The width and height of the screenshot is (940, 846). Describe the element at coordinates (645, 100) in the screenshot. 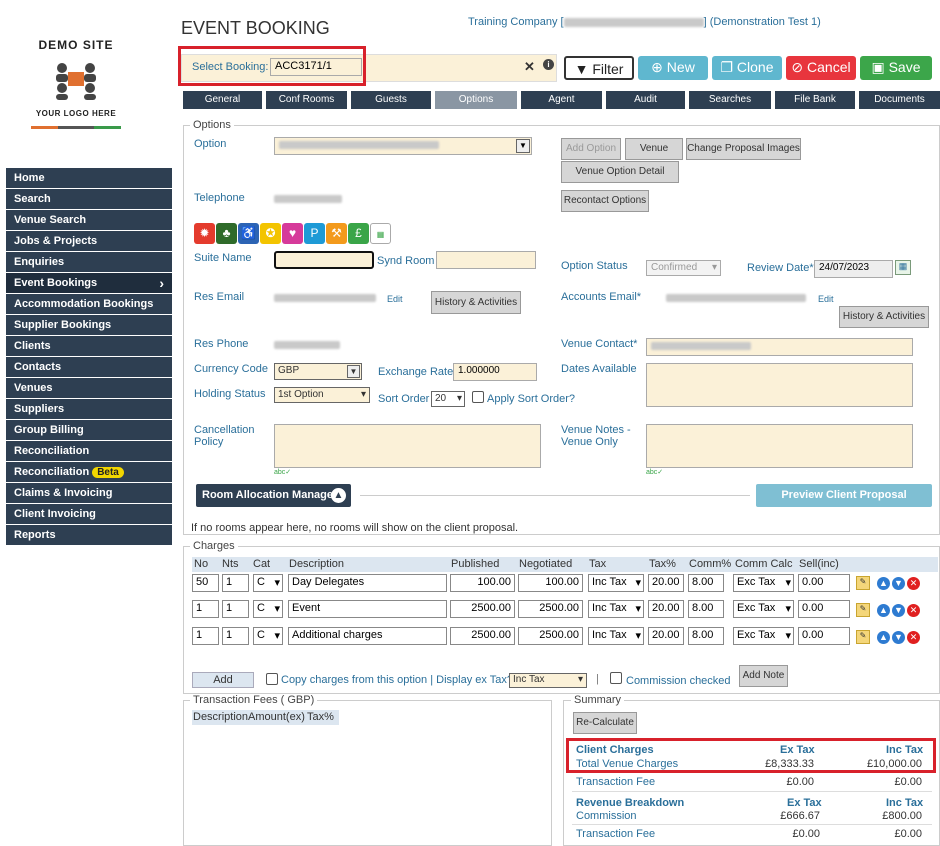

I see `tab-audit: Audit` at that location.